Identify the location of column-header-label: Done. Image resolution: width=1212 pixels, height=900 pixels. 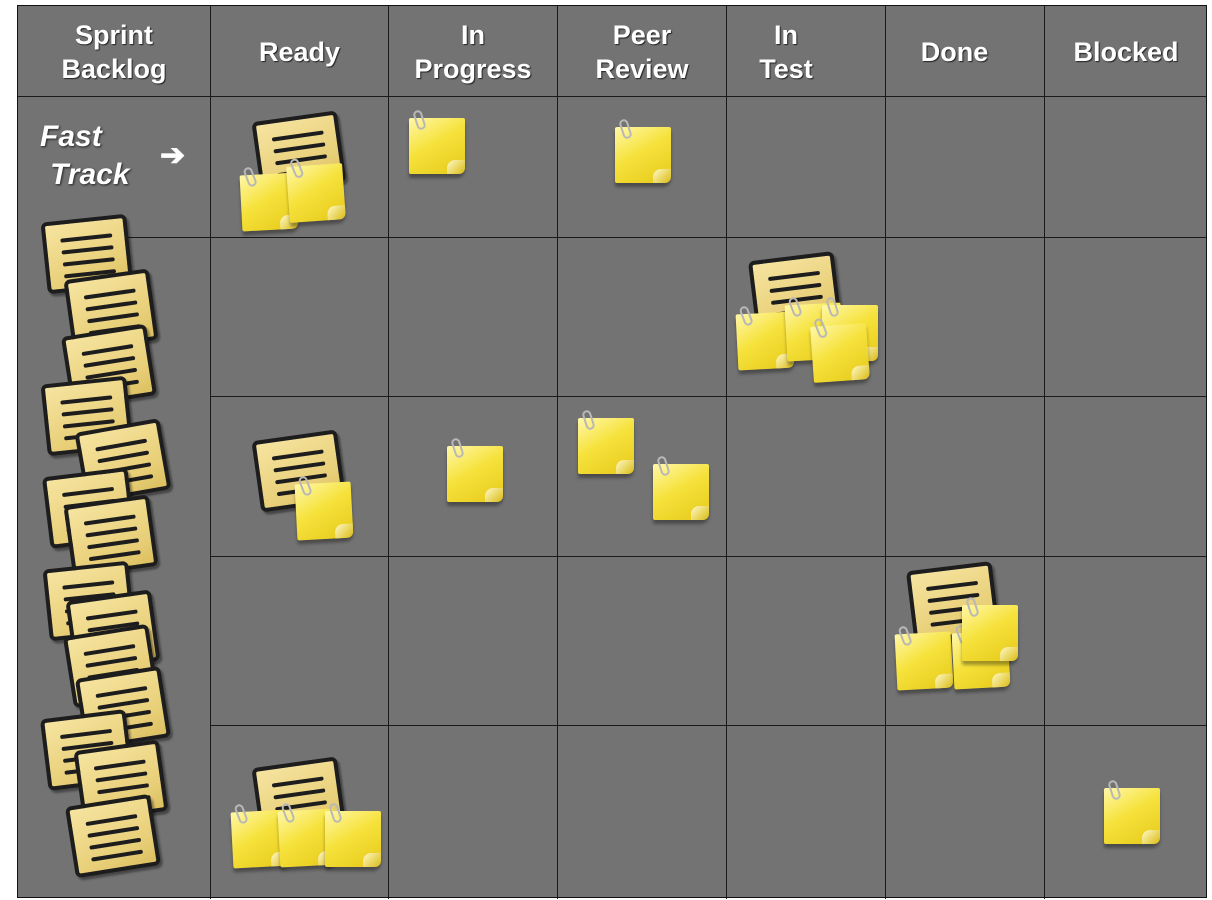
(954, 51).